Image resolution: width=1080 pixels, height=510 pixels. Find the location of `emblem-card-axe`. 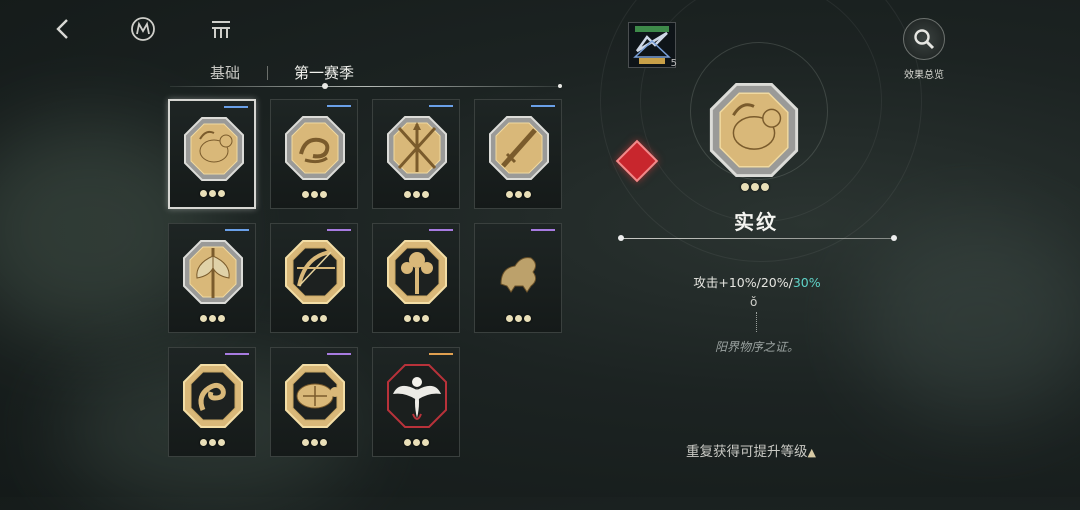

emblem-card-axe is located at coordinates (212, 278).